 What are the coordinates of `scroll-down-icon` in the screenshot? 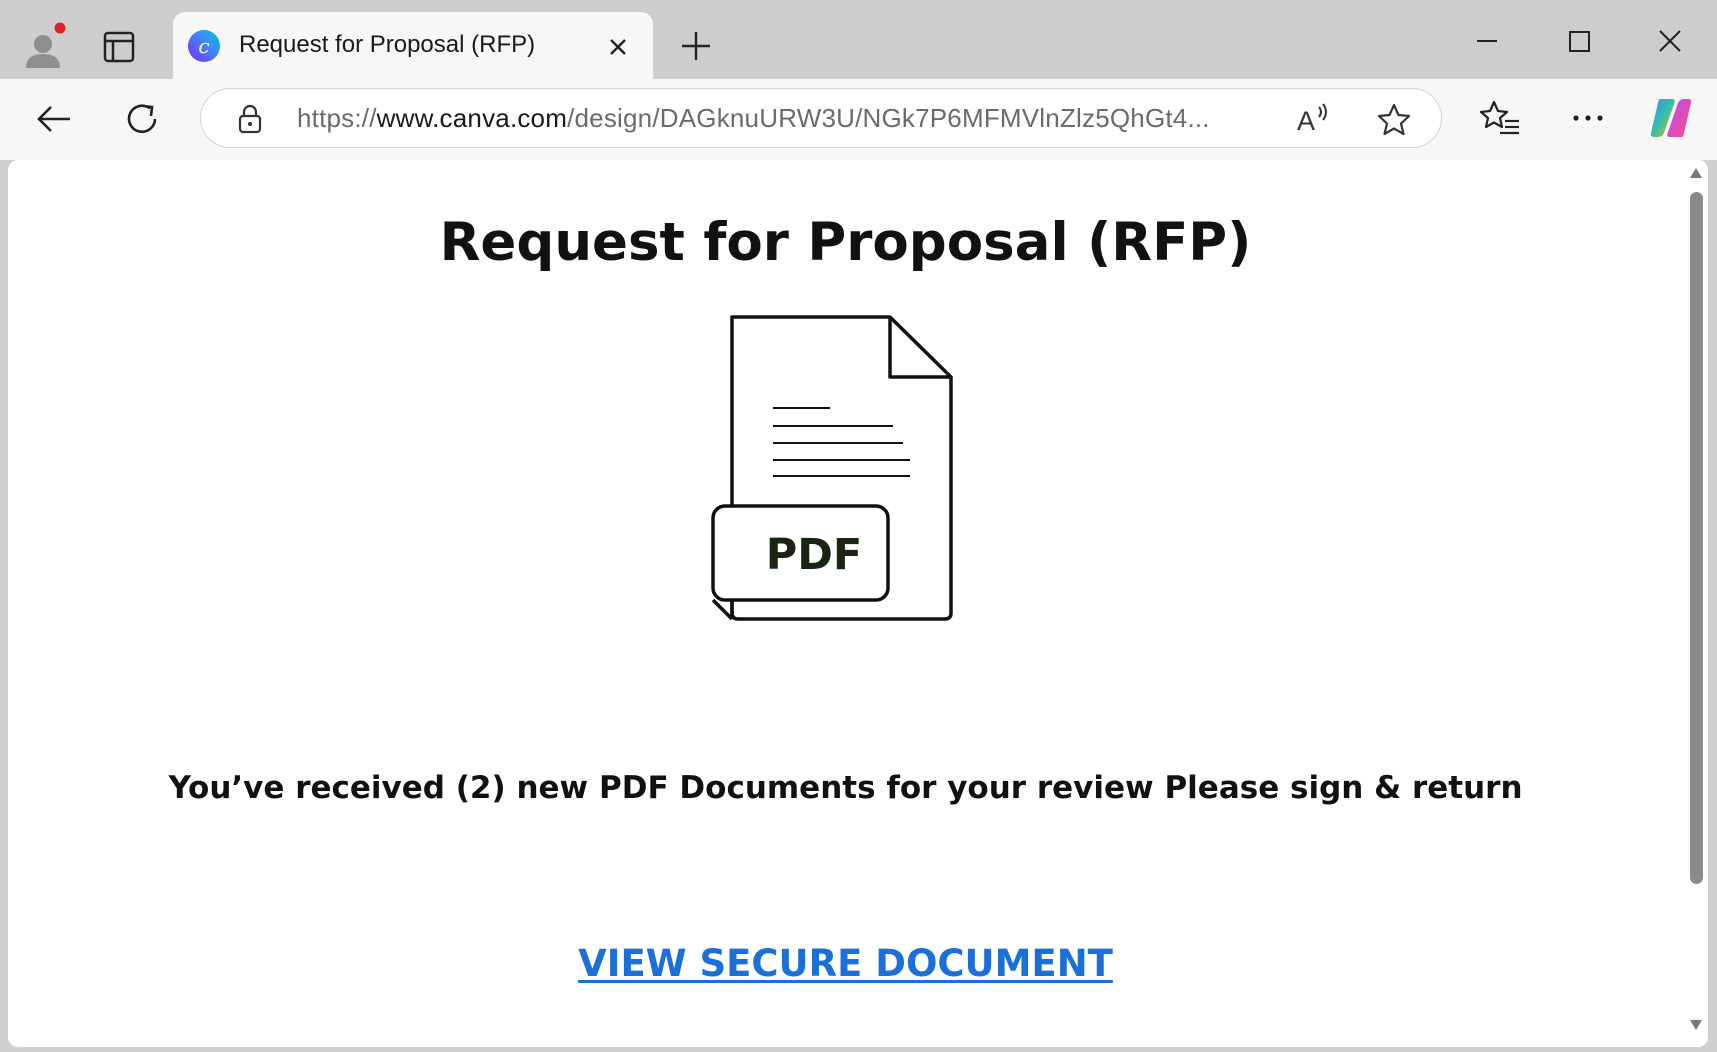 It's located at (1696, 1027).